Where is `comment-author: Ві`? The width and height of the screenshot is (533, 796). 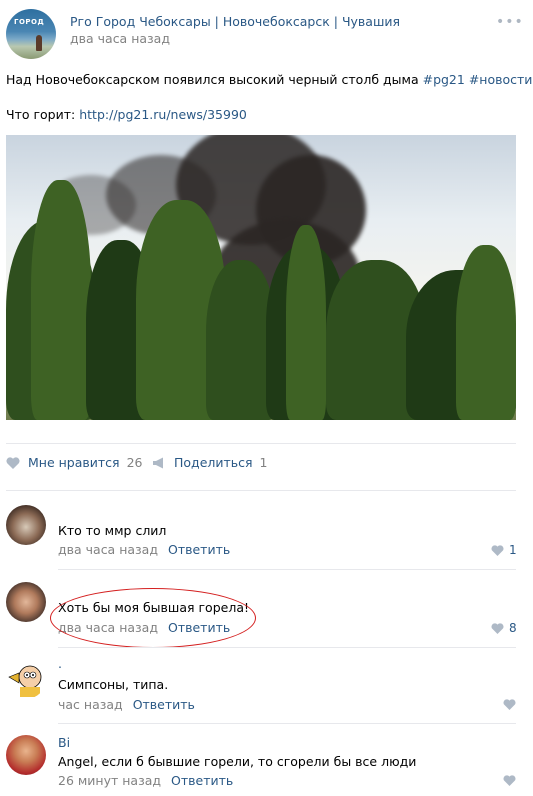 comment-author: Ві is located at coordinates (64, 742).